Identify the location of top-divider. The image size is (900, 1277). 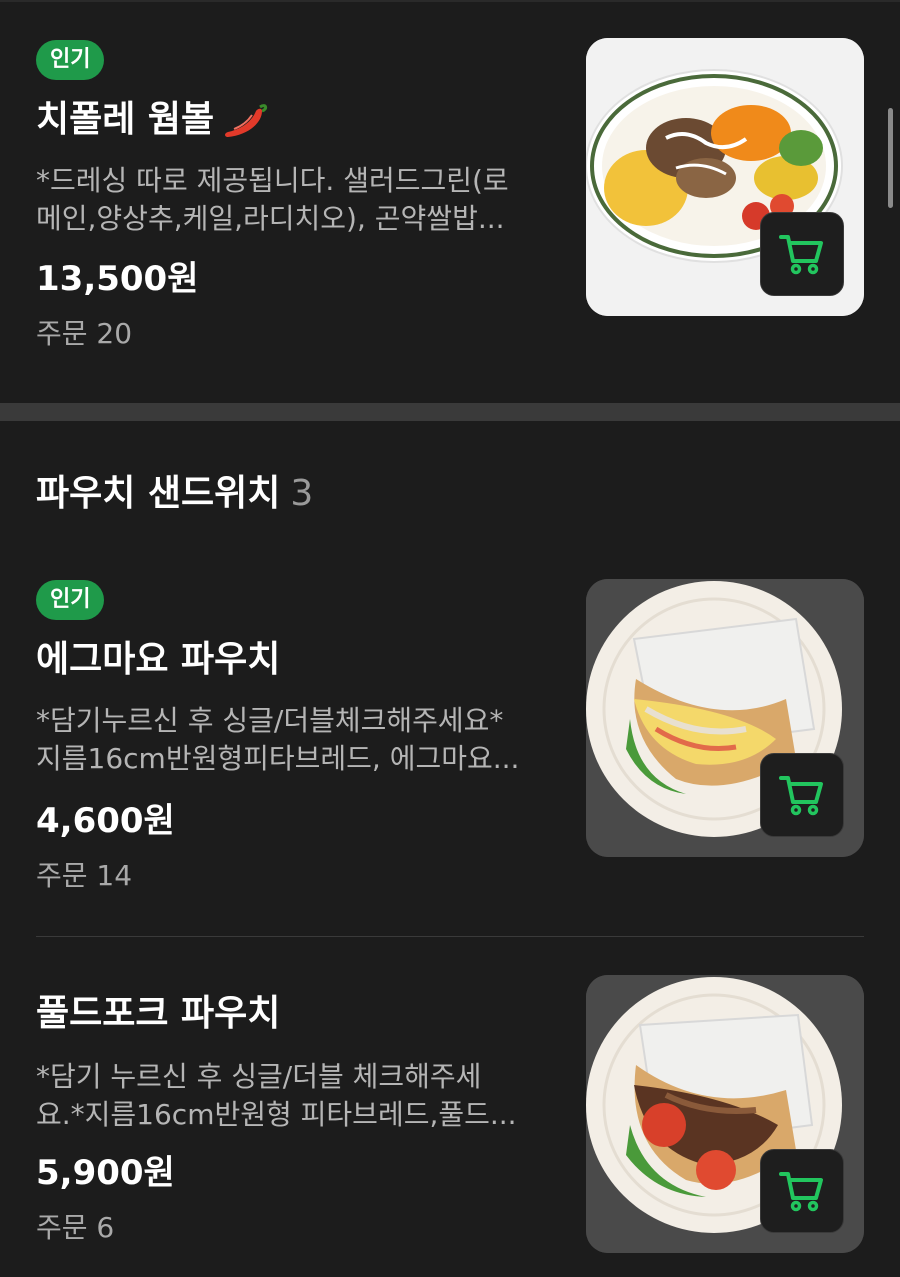
(450, 1).